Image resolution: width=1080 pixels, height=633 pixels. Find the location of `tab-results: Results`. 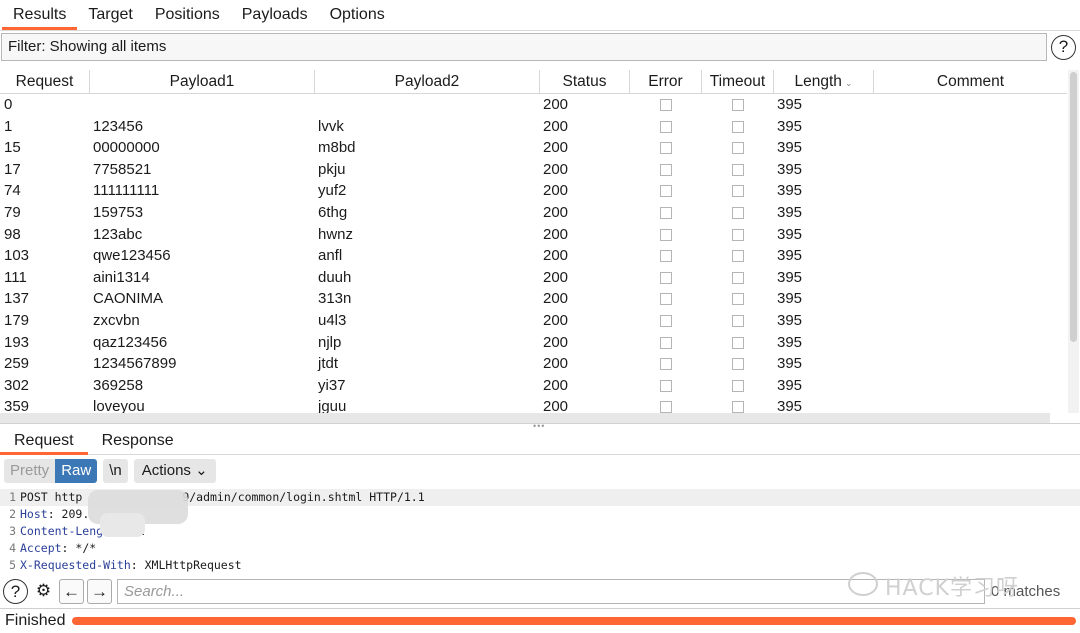

tab-results: Results is located at coordinates (40, 15).